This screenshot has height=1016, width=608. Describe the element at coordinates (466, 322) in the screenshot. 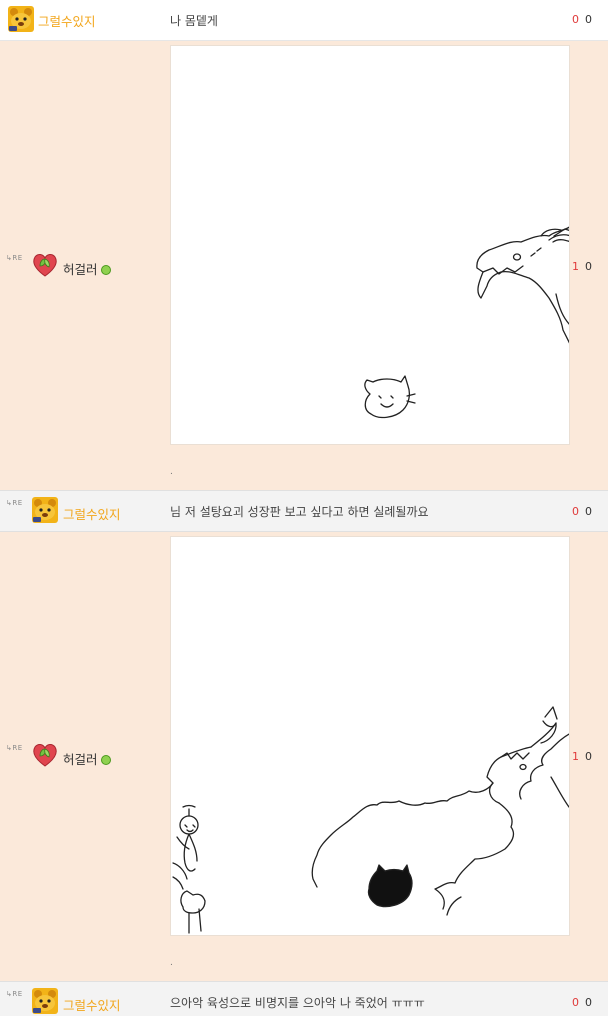

I see `dragon-cat-sketch` at that location.